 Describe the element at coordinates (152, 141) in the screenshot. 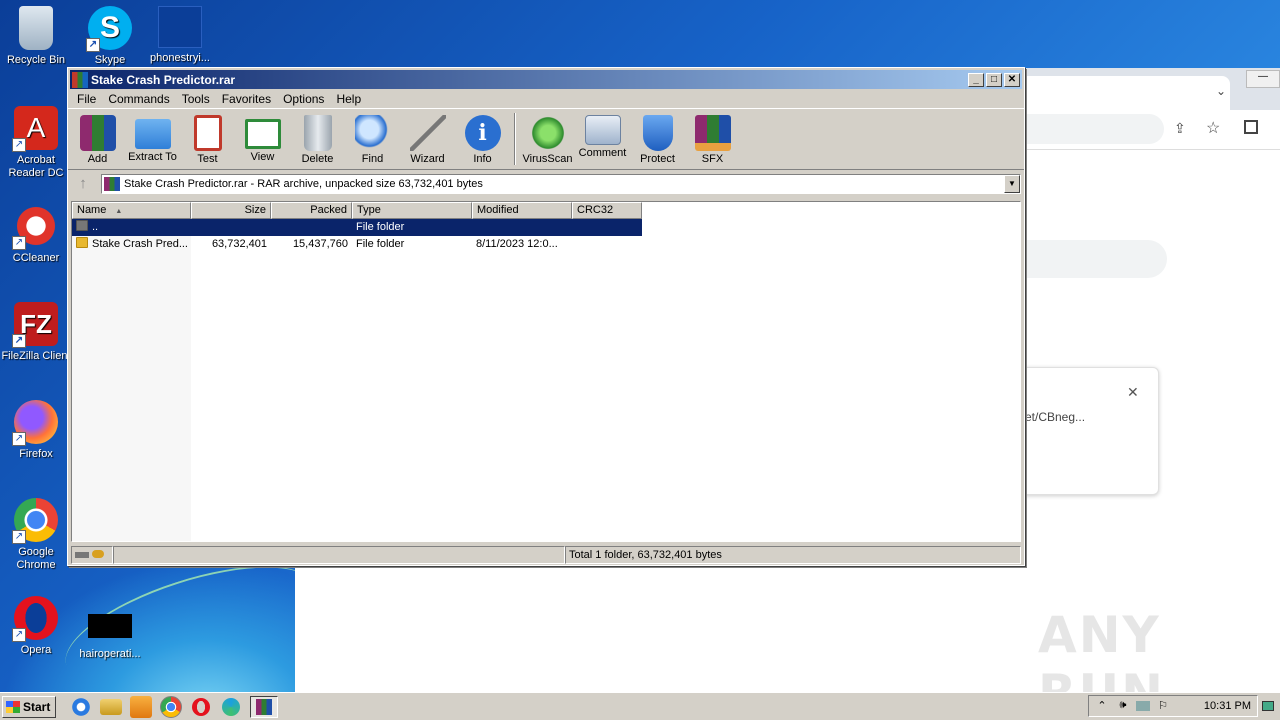

I see `extract-to-button: Extract To` at that location.